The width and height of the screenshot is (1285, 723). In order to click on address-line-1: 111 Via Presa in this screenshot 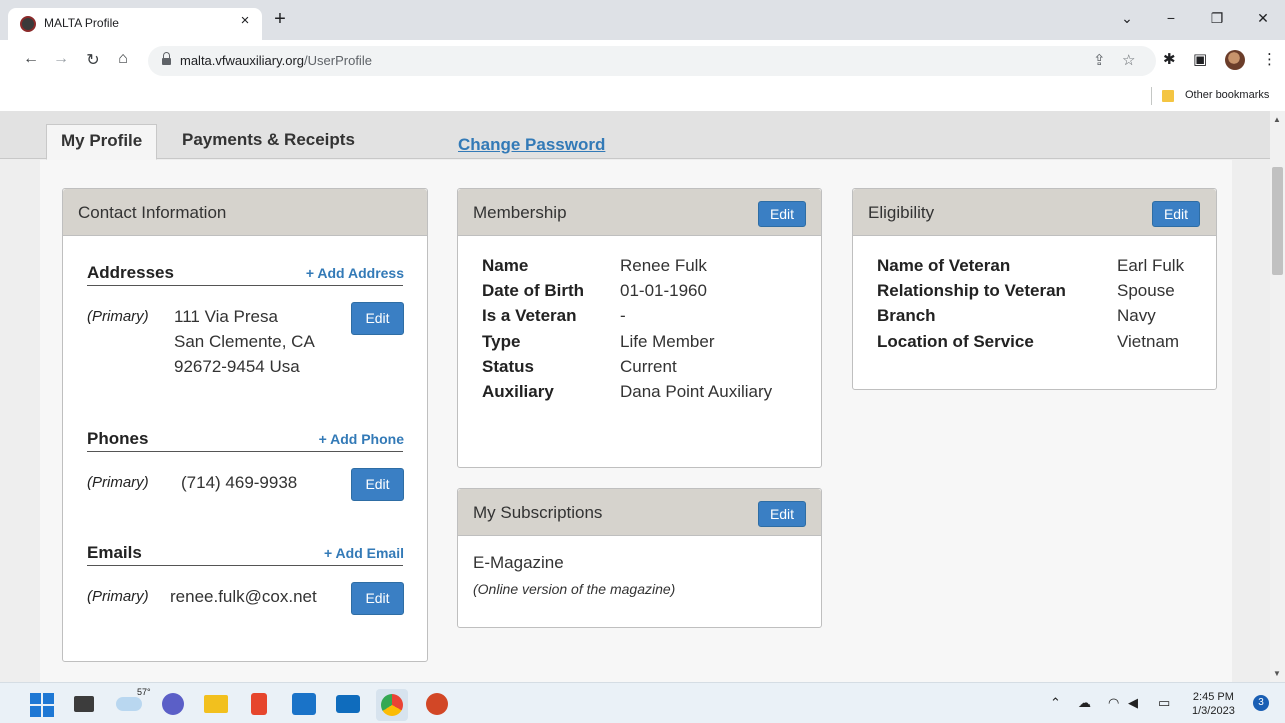, I will do `click(226, 316)`.